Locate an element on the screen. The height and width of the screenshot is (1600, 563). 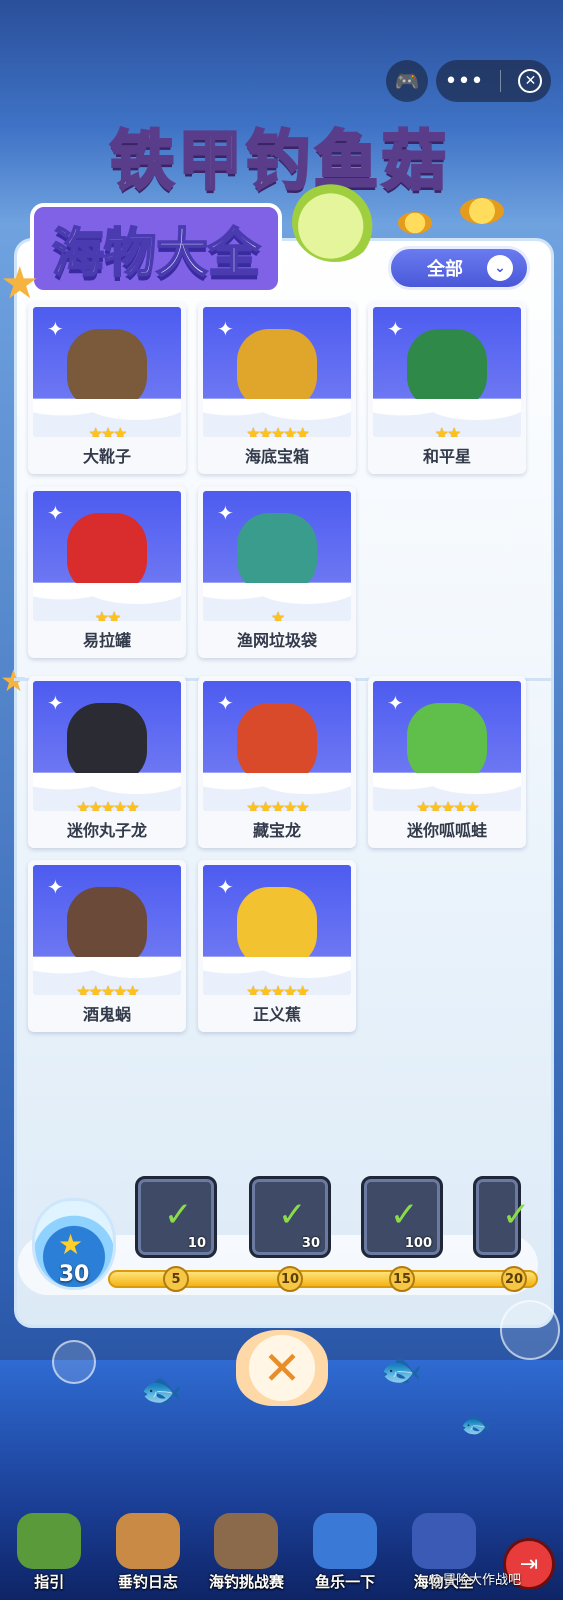
star-icon: ★ is located at coordinates (71, 1244).